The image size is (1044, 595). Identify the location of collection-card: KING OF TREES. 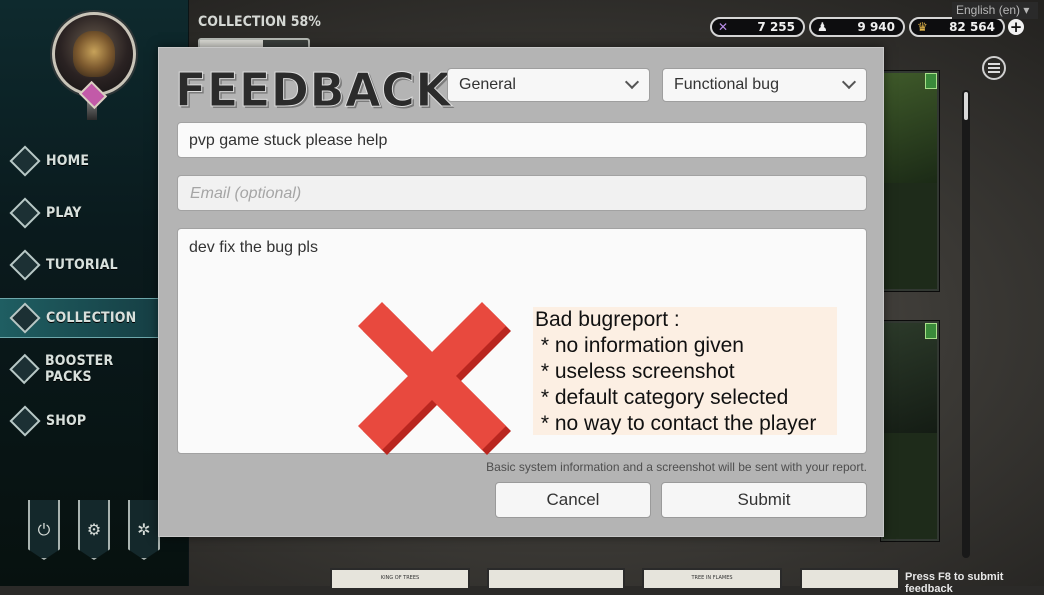
(400, 579).